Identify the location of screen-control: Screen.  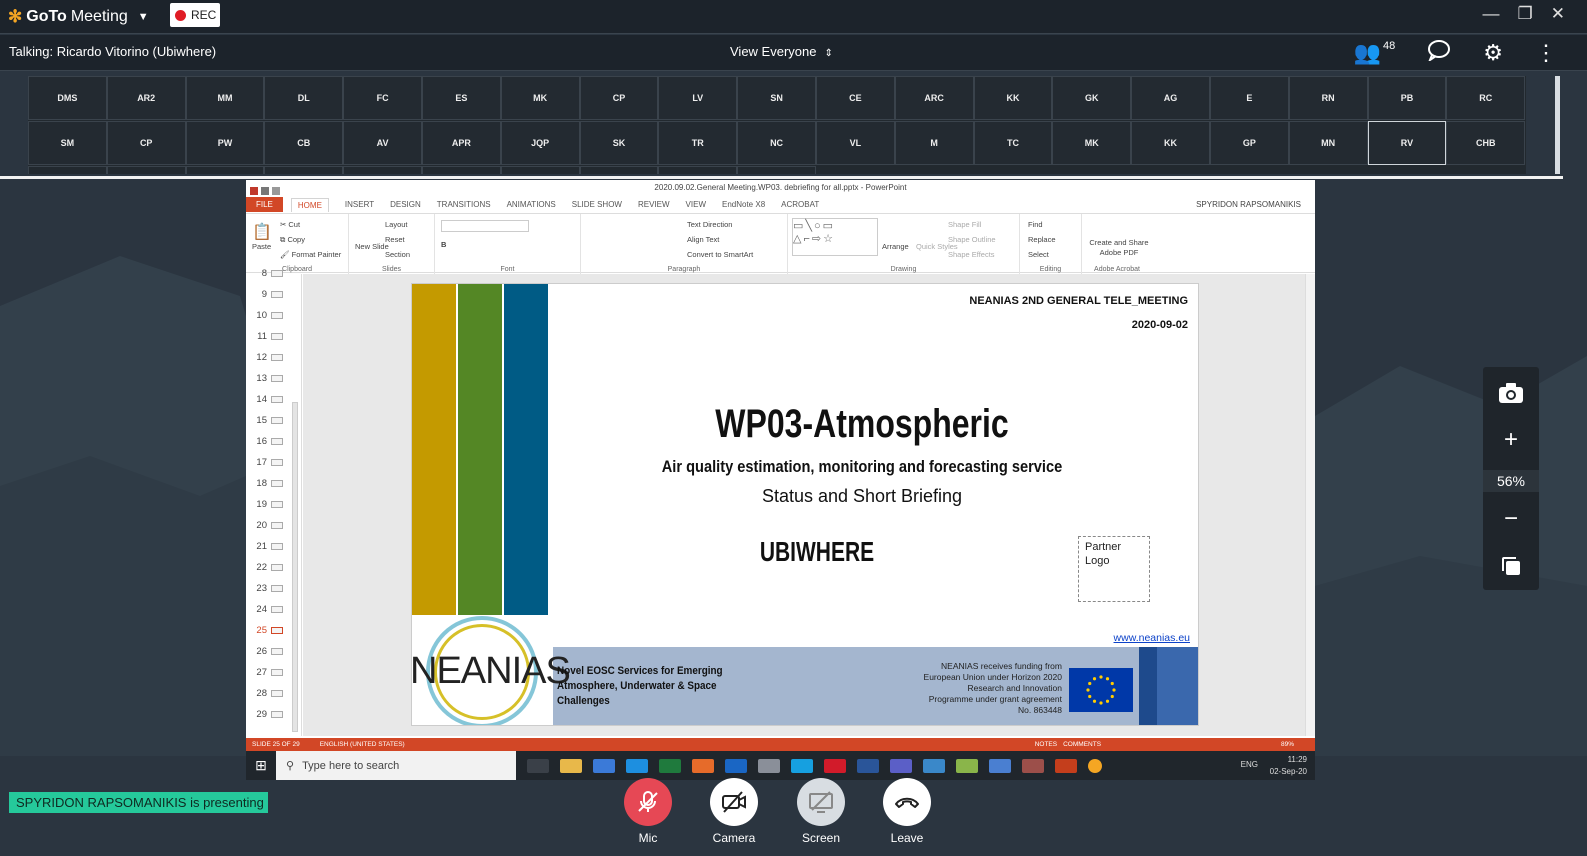
(821, 811).